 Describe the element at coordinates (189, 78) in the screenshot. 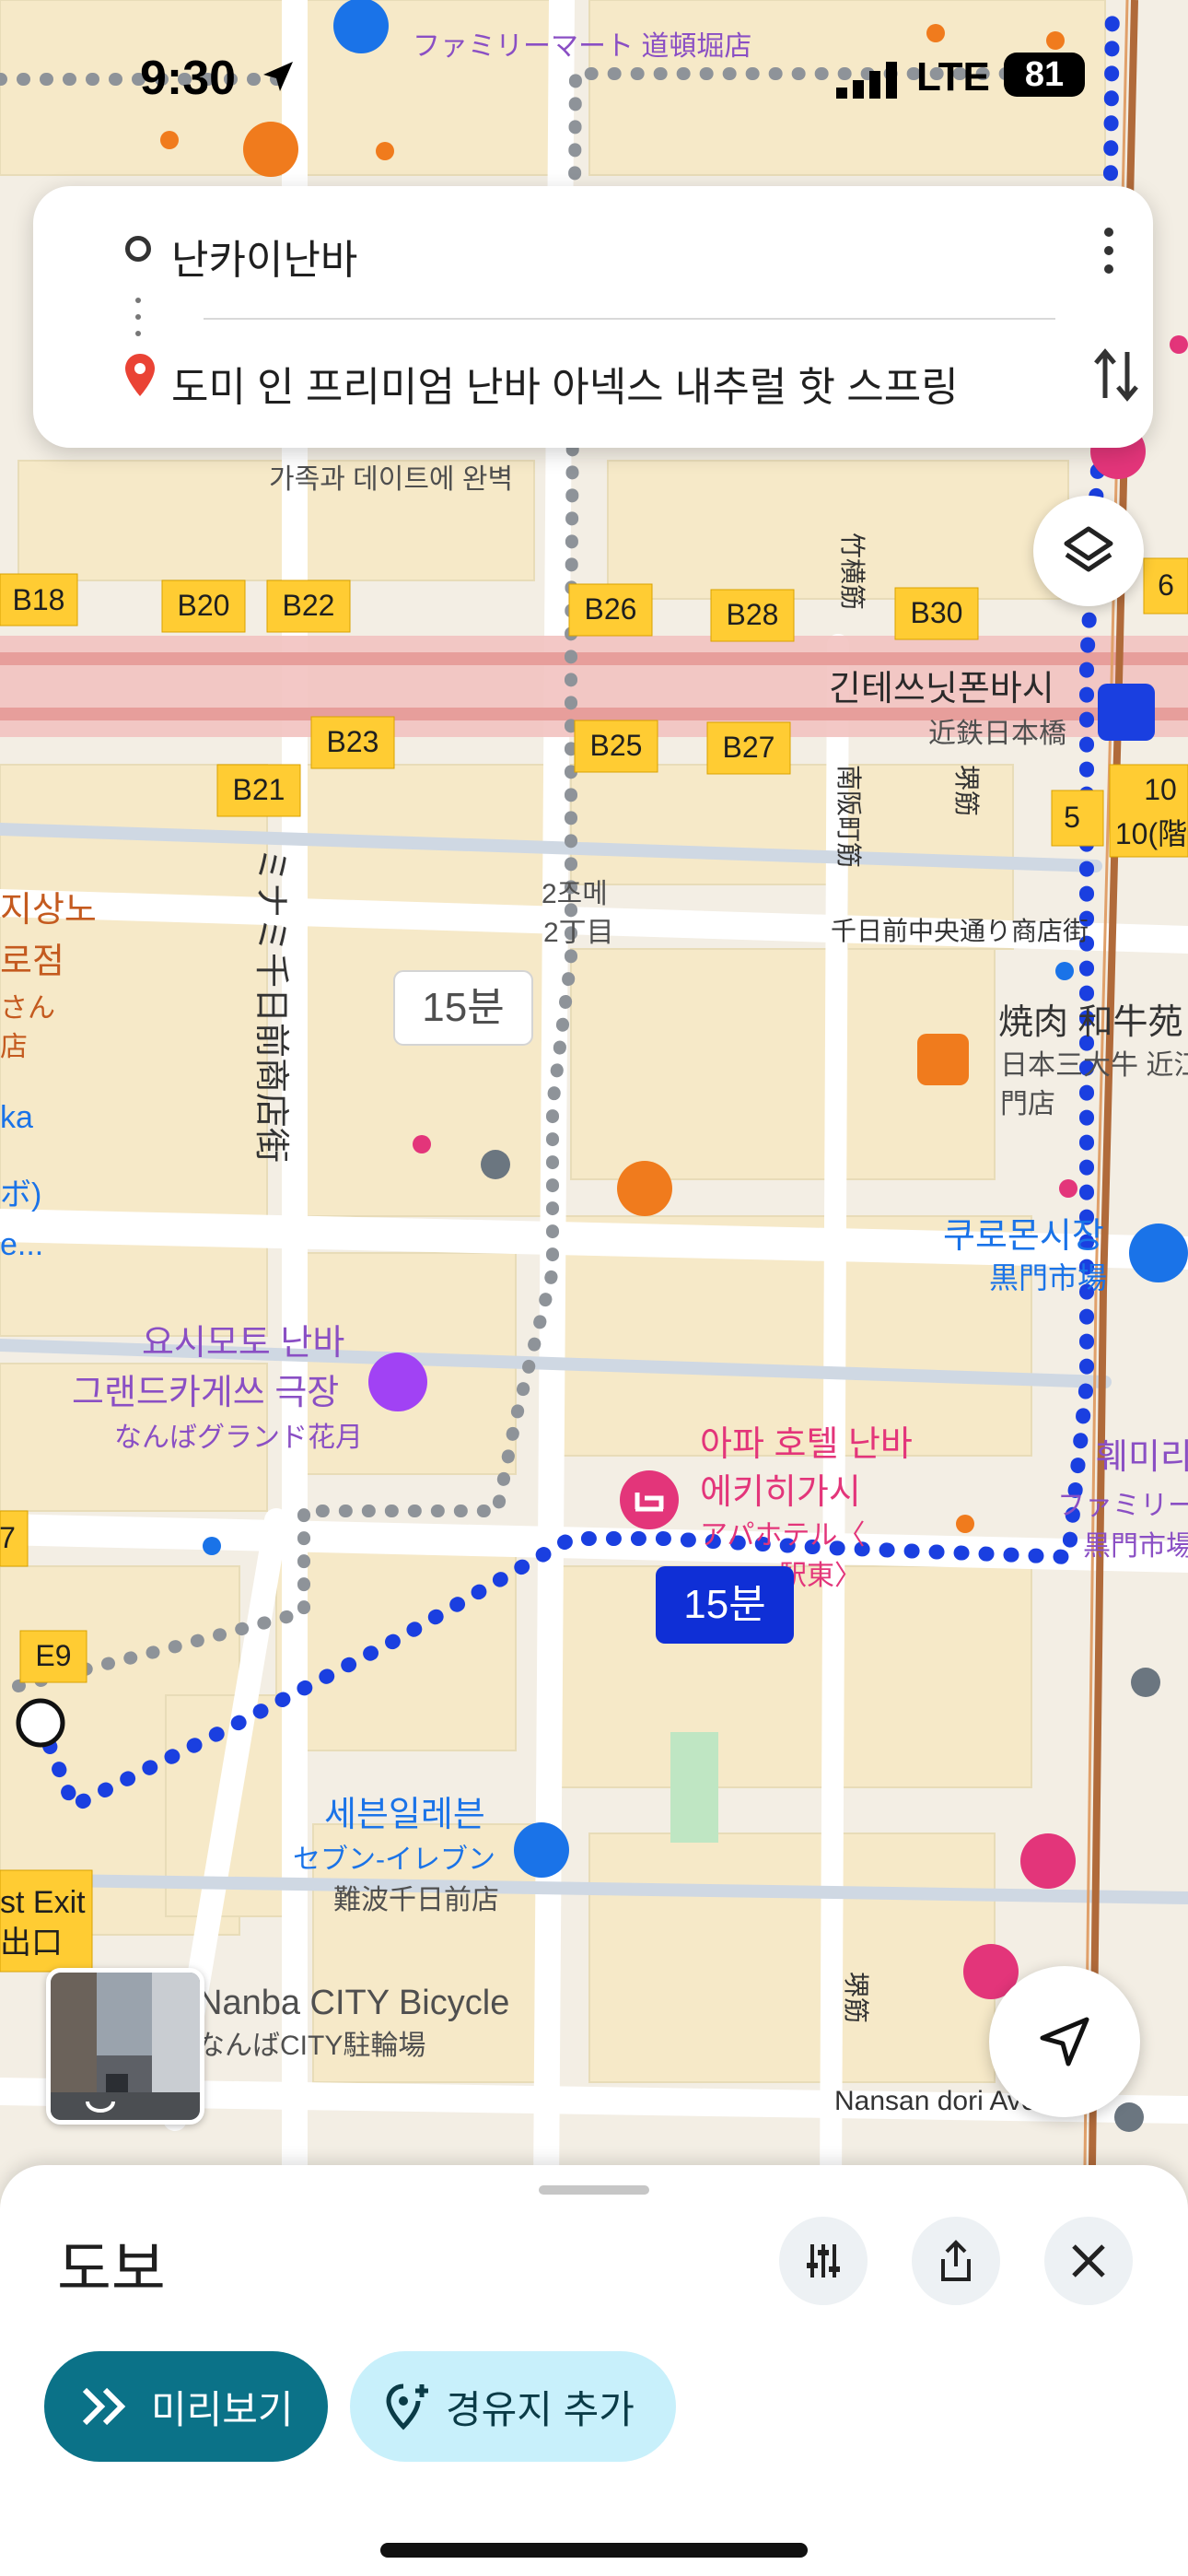

I see `status-time: 9:30` at that location.